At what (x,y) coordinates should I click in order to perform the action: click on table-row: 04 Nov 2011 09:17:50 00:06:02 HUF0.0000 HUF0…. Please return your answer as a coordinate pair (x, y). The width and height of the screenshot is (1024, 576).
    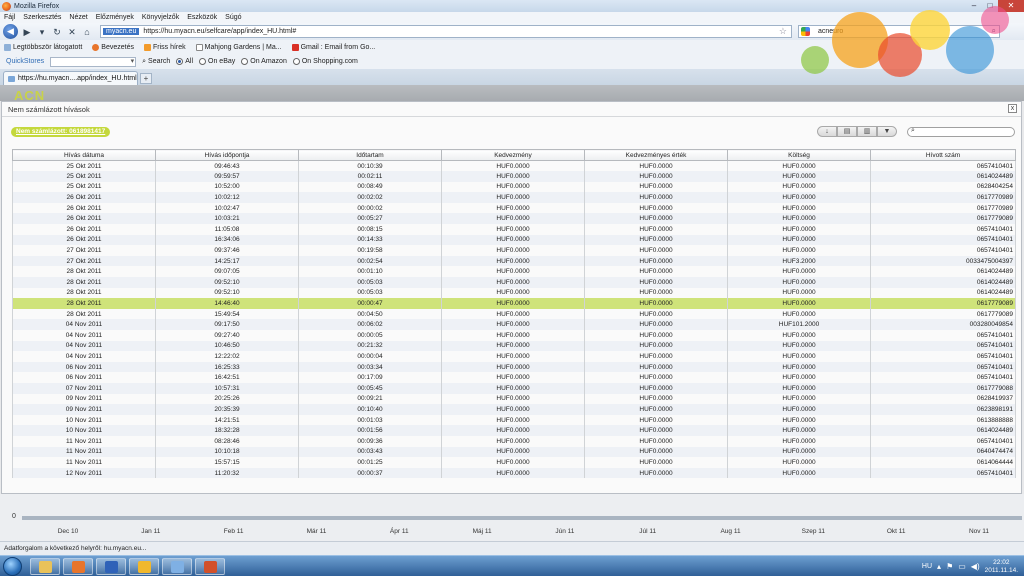
    Looking at the image, I should click on (514, 324).